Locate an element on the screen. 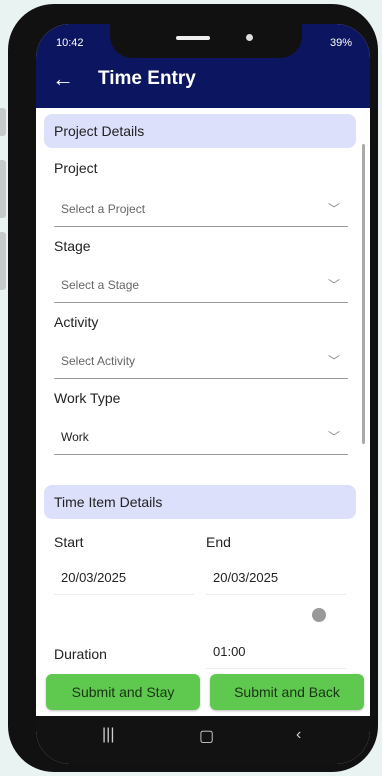 Image resolution: width=382 pixels, height=776 pixels. toggle-switch is located at coordinates (319, 615).